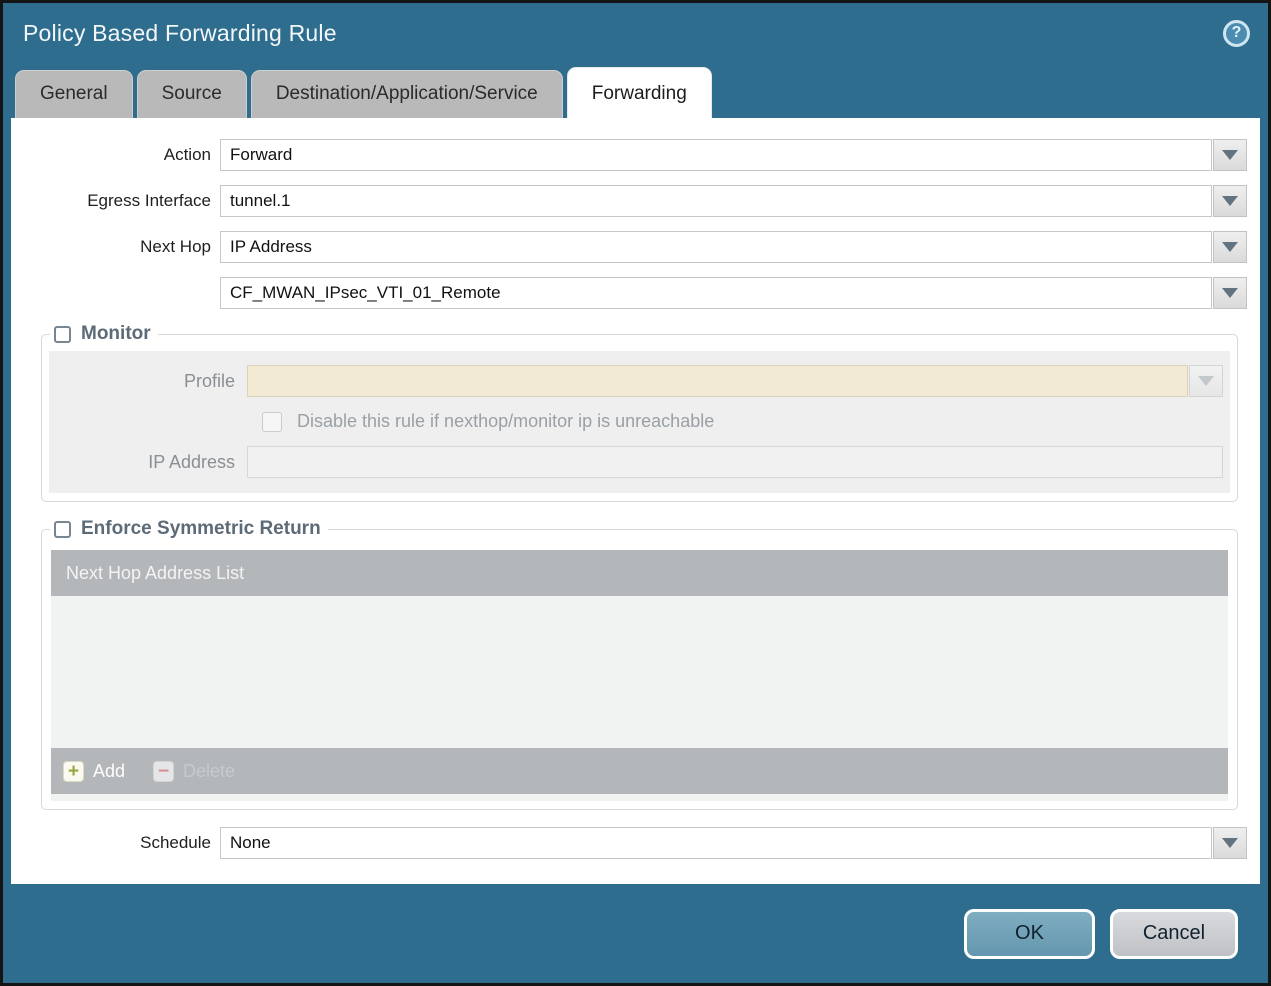 The image size is (1271, 986). What do you see at coordinates (716, 843) in the screenshot?
I see `schedule-value: None` at bounding box center [716, 843].